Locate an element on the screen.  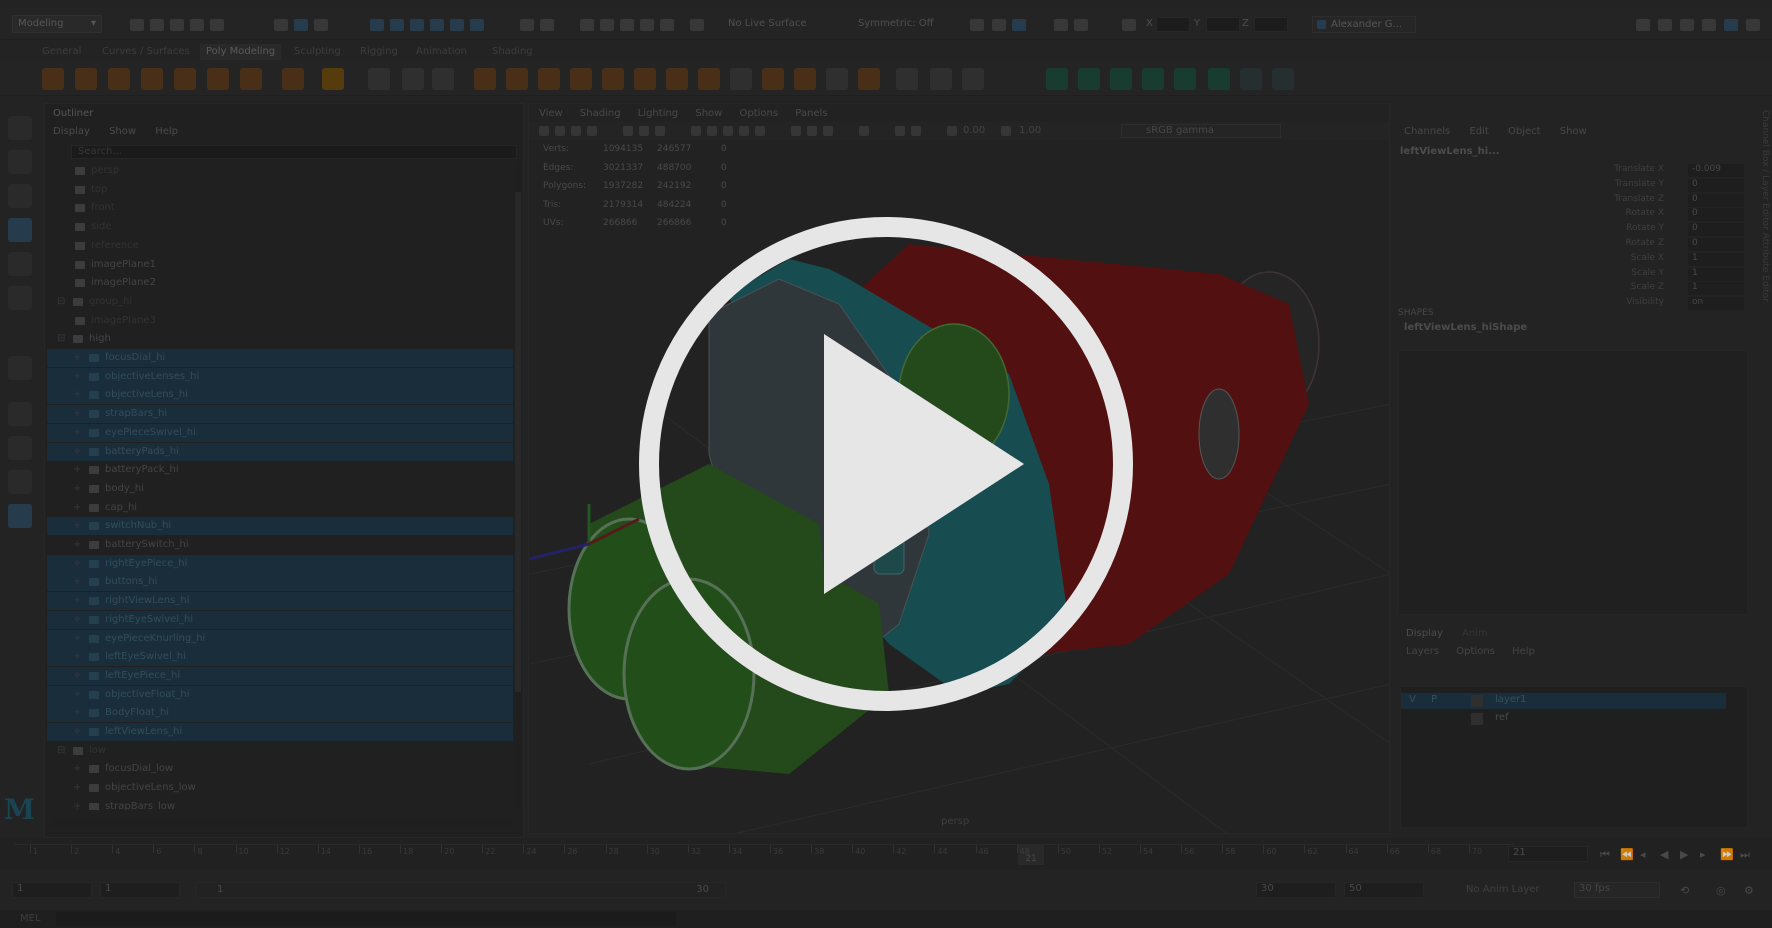
play-triangle-icon is located at coordinates (924, 464).